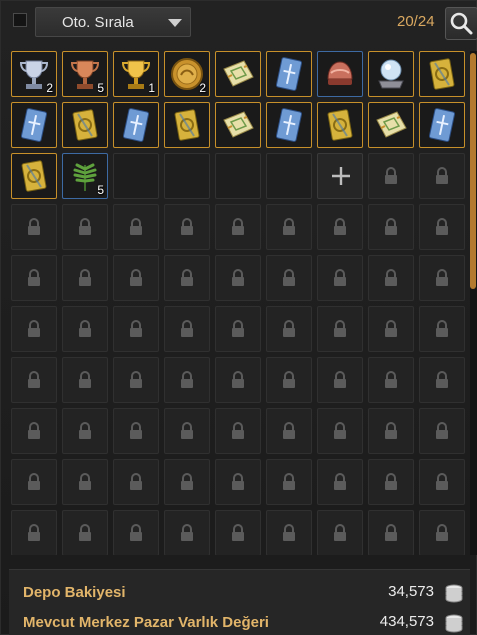 This screenshot has height=635, width=477. I want to click on item-quantity: 2, so click(49, 88).